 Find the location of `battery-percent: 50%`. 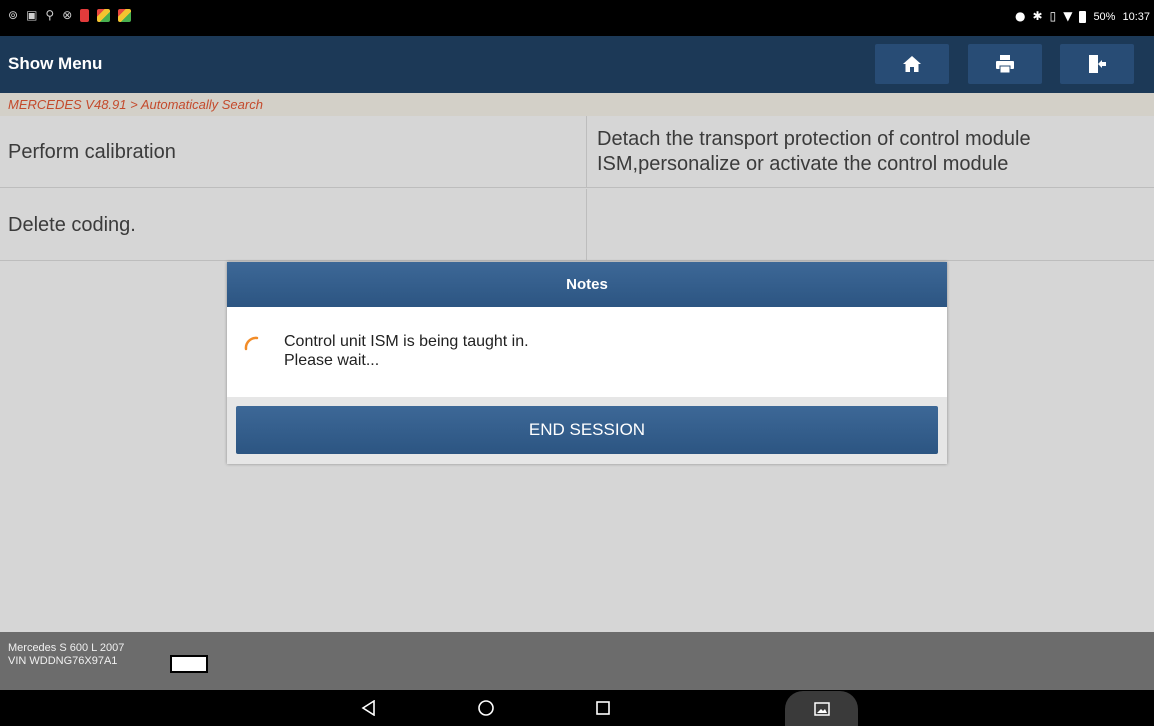

battery-percent: 50% is located at coordinates (1104, 16).